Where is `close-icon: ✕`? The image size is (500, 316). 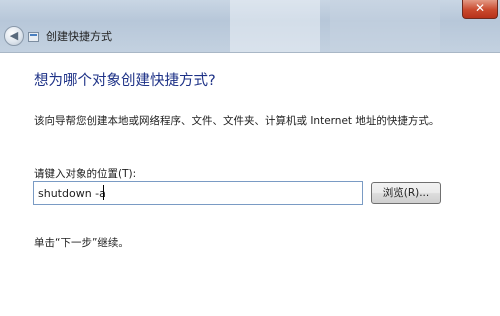 close-icon: ✕ is located at coordinates (480, 8).